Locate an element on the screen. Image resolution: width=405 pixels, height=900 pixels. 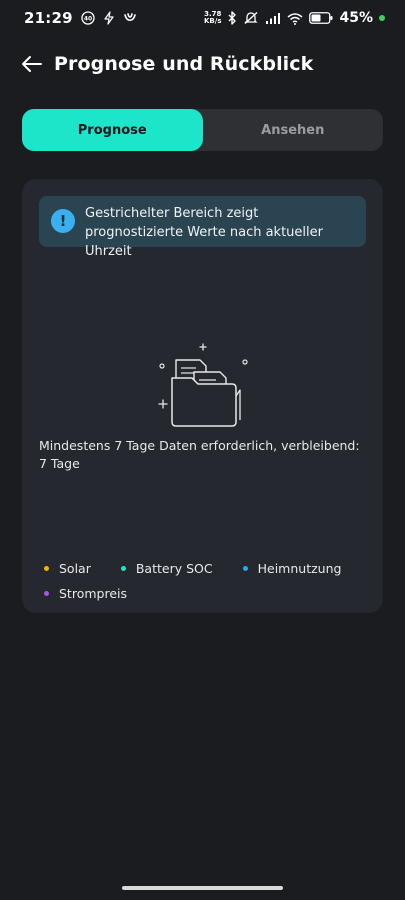
legend-item-strompreis: Strompreis is located at coordinates (85, 593).